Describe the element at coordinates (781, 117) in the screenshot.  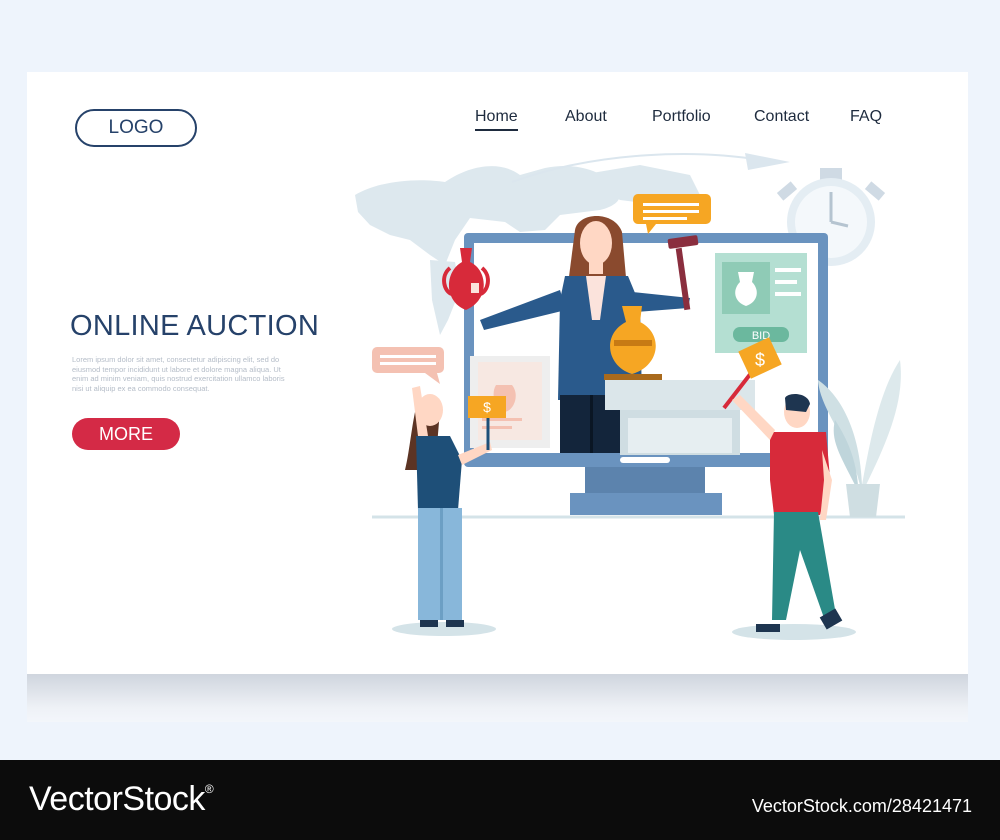
I see `nav-contact: Contact` at that location.